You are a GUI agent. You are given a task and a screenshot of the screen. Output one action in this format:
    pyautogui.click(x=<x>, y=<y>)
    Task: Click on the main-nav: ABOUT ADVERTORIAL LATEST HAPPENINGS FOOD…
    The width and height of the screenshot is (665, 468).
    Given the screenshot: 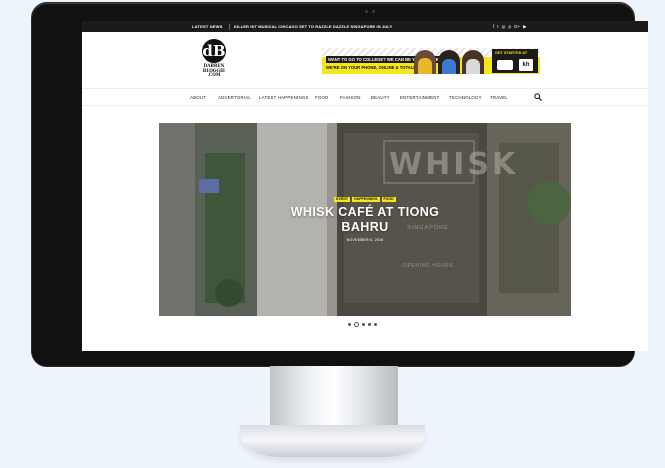 What is the action you would take?
    pyautogui.click(x=365, y=97)
    